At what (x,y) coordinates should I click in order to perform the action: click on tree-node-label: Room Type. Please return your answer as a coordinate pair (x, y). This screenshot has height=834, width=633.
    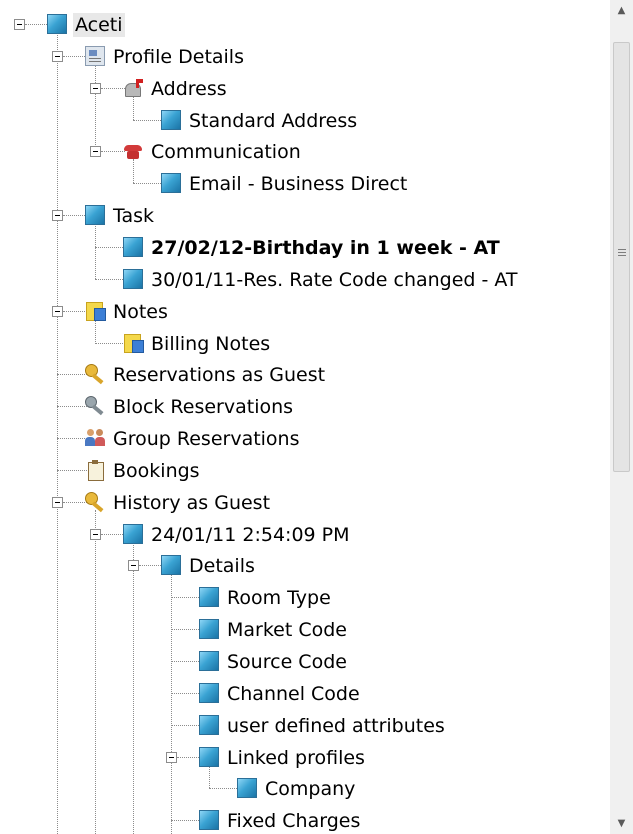
    Looking at the image, I should click on (279, 598).